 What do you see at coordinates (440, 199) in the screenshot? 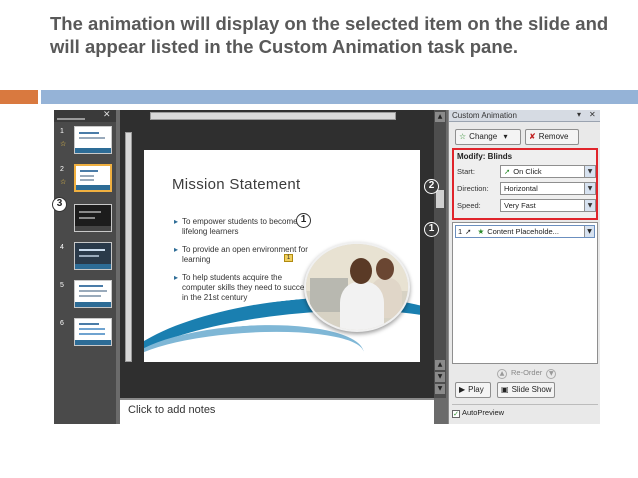
I see `scroll-thumb` at bounding box center [440, 199].